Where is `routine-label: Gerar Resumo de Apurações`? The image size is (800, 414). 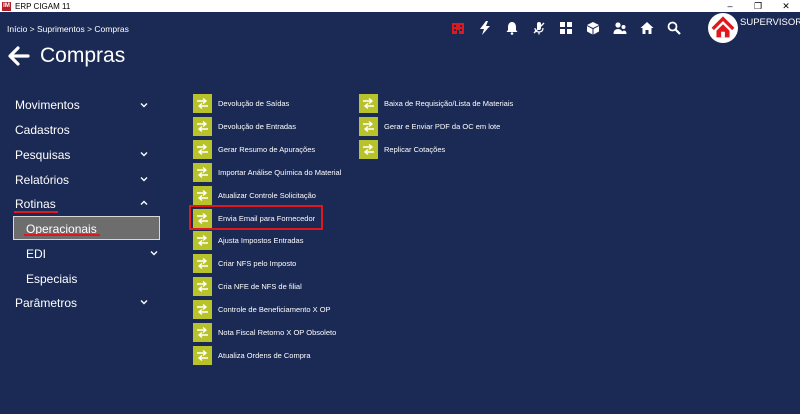 routine-label: Gerar Resumo de Apurações is located at coordinates (267, 149).